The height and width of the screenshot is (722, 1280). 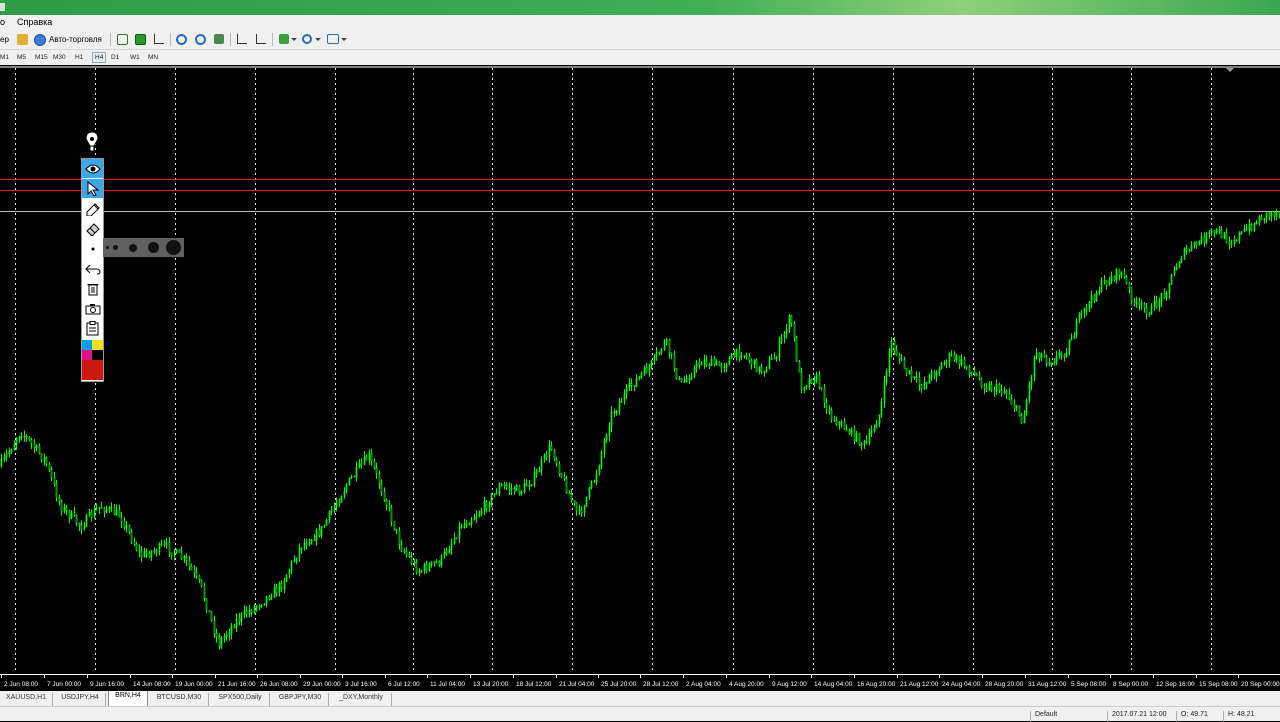 I want to click on expert-advisor-icon, so click(x=22, y=39).